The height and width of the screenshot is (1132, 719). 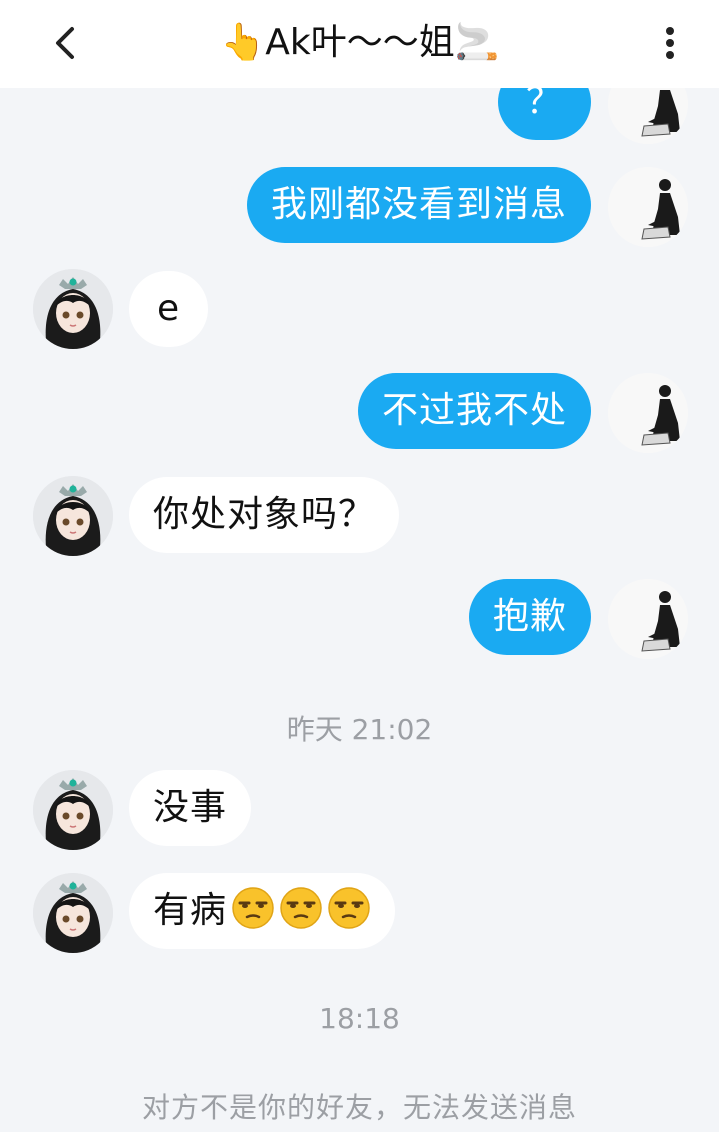 I want to click on message-bubble: 不过我不处, so click(x=474, y=411).